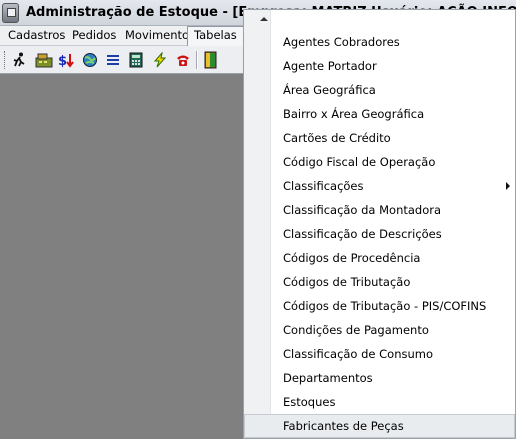  Describe the element at coordinates (44, 60) in the screenshot. I see `cash-register-icon` at that location.